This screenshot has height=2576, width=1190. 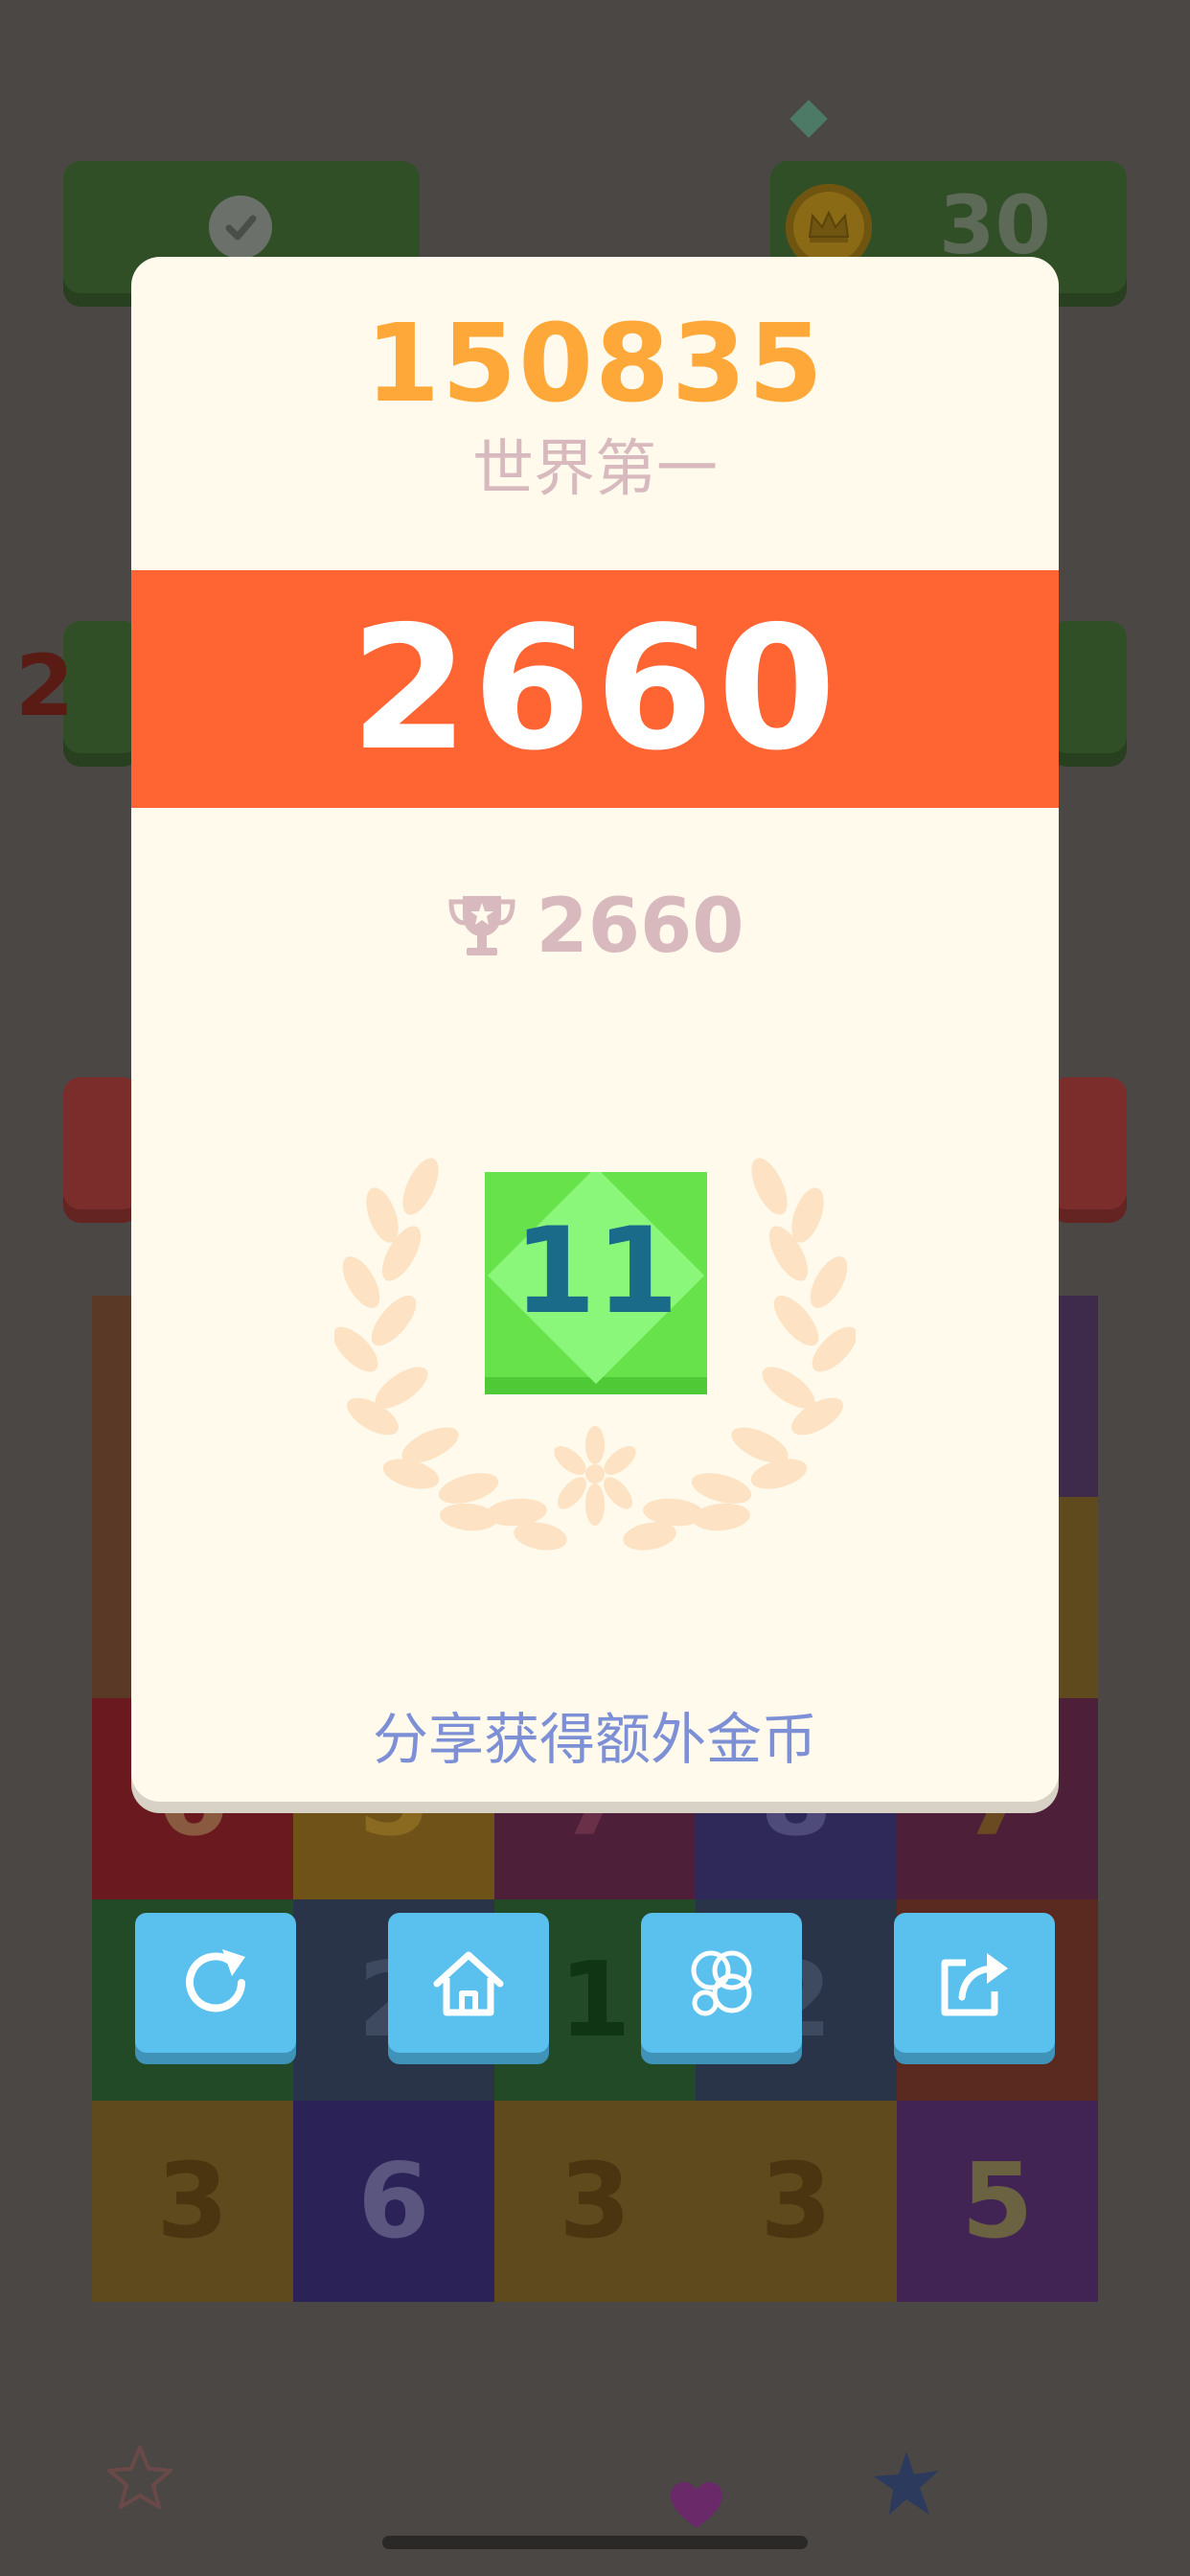 What do you see at coordinates (595, 1740) in the screenshot?
I see `share-reward-link: 分享获得额外金币` at bounding box center [595, 1740].